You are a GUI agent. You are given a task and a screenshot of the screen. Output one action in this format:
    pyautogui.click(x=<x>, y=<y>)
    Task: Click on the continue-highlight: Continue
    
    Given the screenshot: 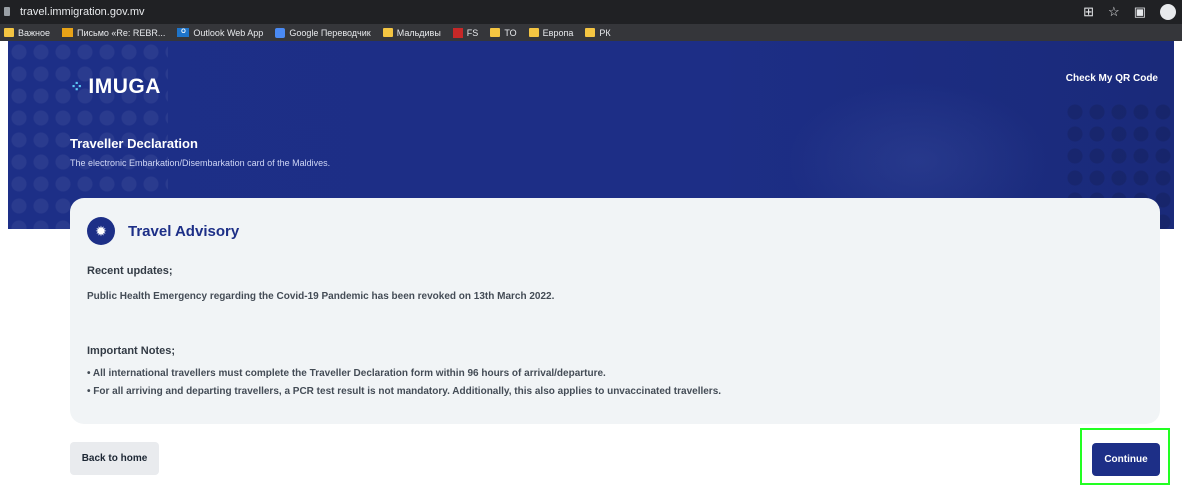 What is the action you would take?
    pyautogui.click(x=1125, y=456)
    